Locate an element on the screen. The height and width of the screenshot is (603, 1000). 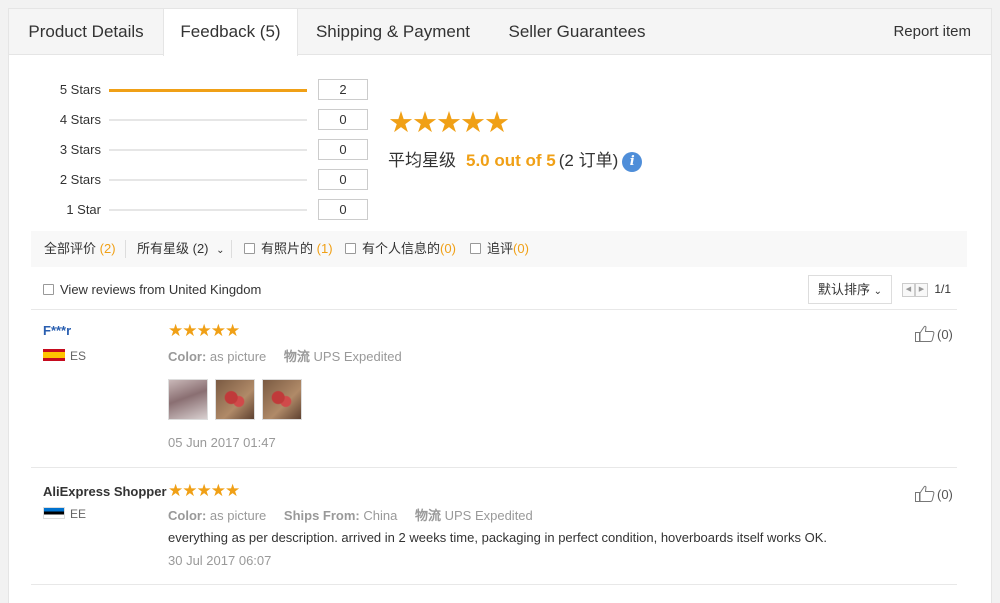
reviewer-country: ES is located at coordinates (64, 356).